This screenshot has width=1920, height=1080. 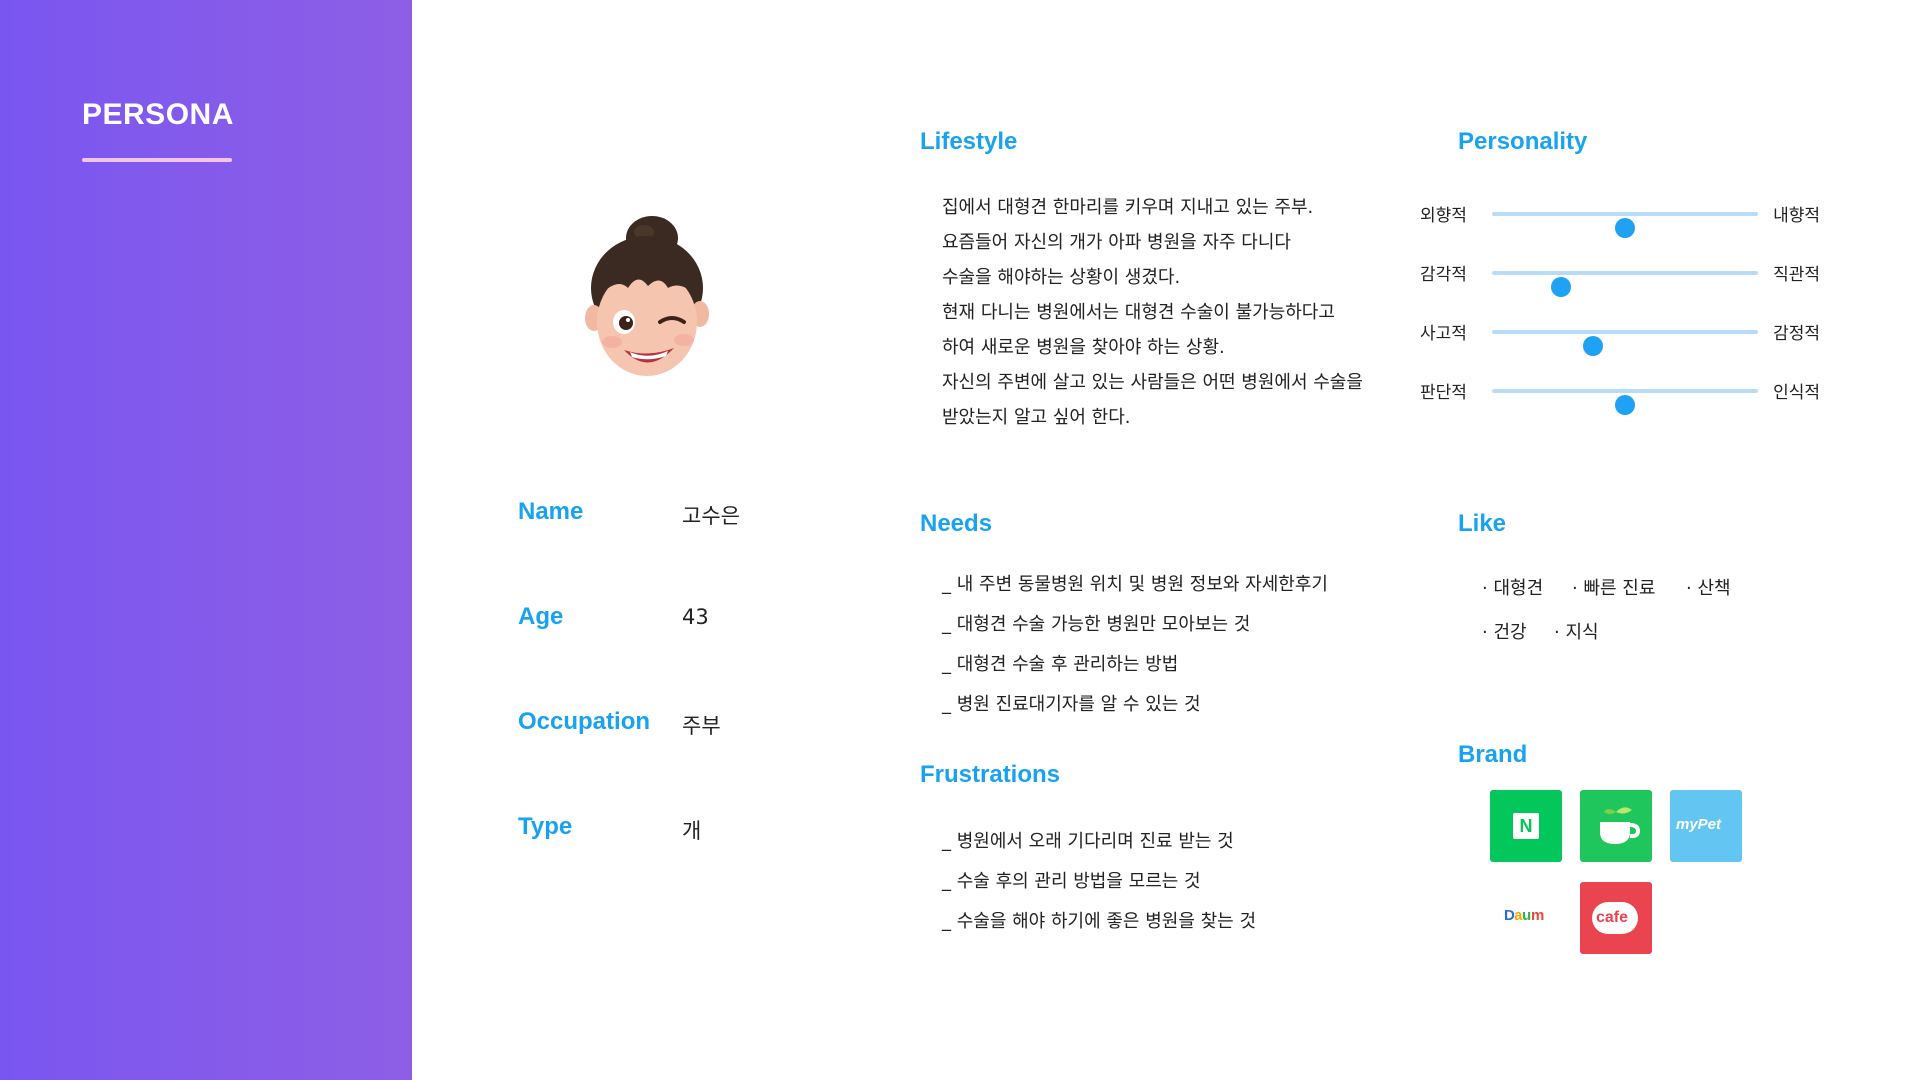 I want to click on list-item: _ 수술을 해야 하기에 좋은 병원을 찾는 것, so click(x=1099, y=921).